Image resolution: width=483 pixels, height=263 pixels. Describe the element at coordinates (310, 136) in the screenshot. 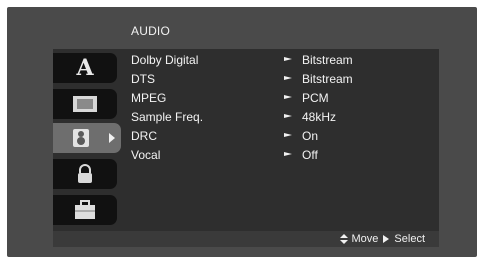

I see `setting-value: On` at that location.